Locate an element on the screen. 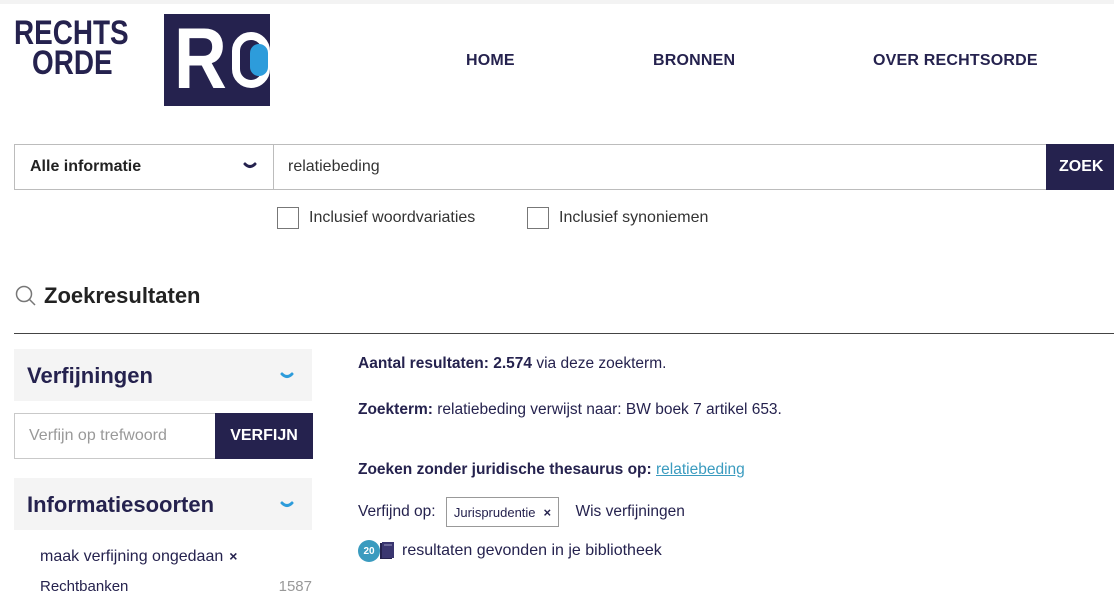  search-button: ZOEK is located at coordinates (1080, 167).